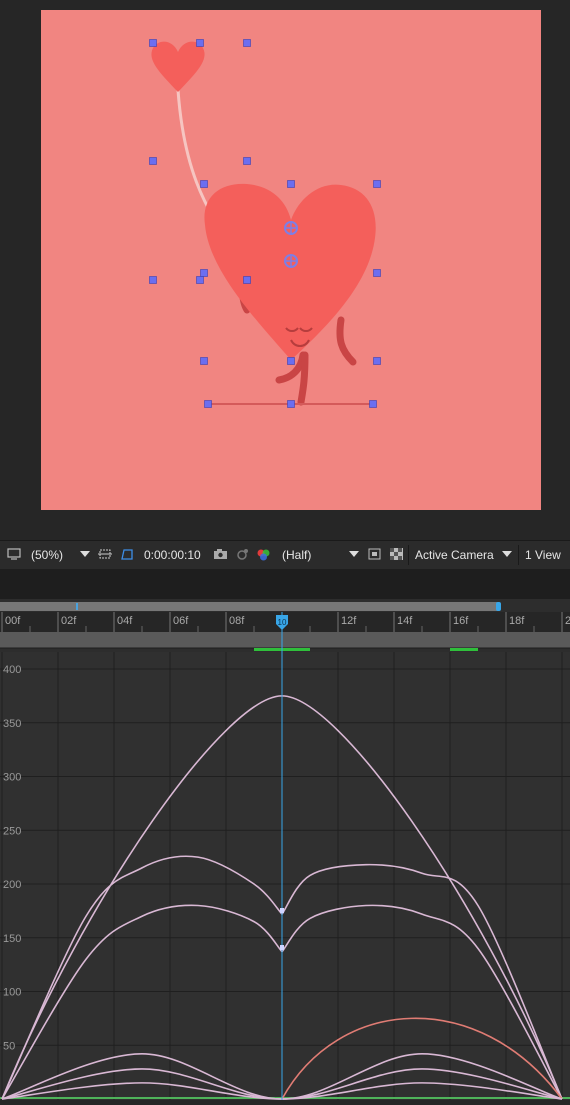 Image resolution: width=570 pixels, height=1105 pixels. What do you see at coordinates (69, 621) in the screenshot?
I see `ruler-label: 02f` at bounding box center [69, 621].